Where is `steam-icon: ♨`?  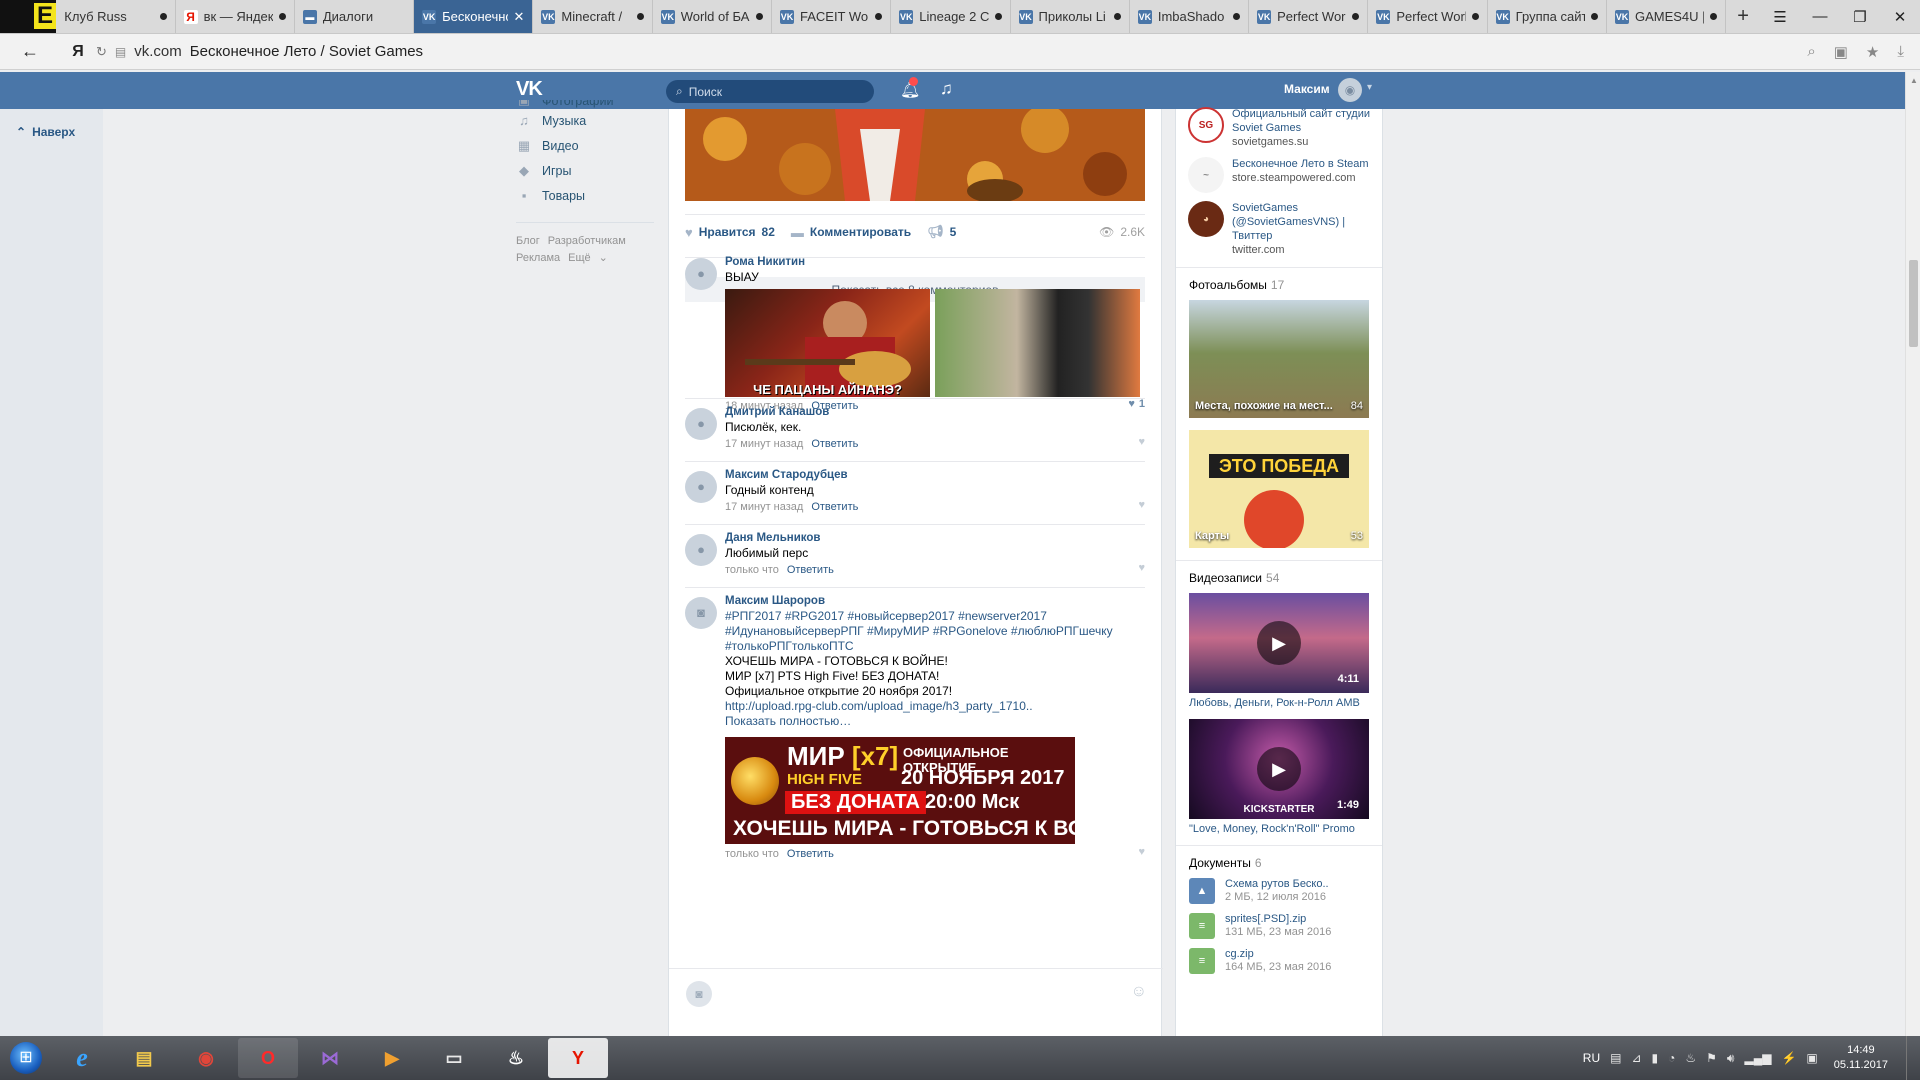
steam-icon: ♨ is located at coordinates (516, 1058).